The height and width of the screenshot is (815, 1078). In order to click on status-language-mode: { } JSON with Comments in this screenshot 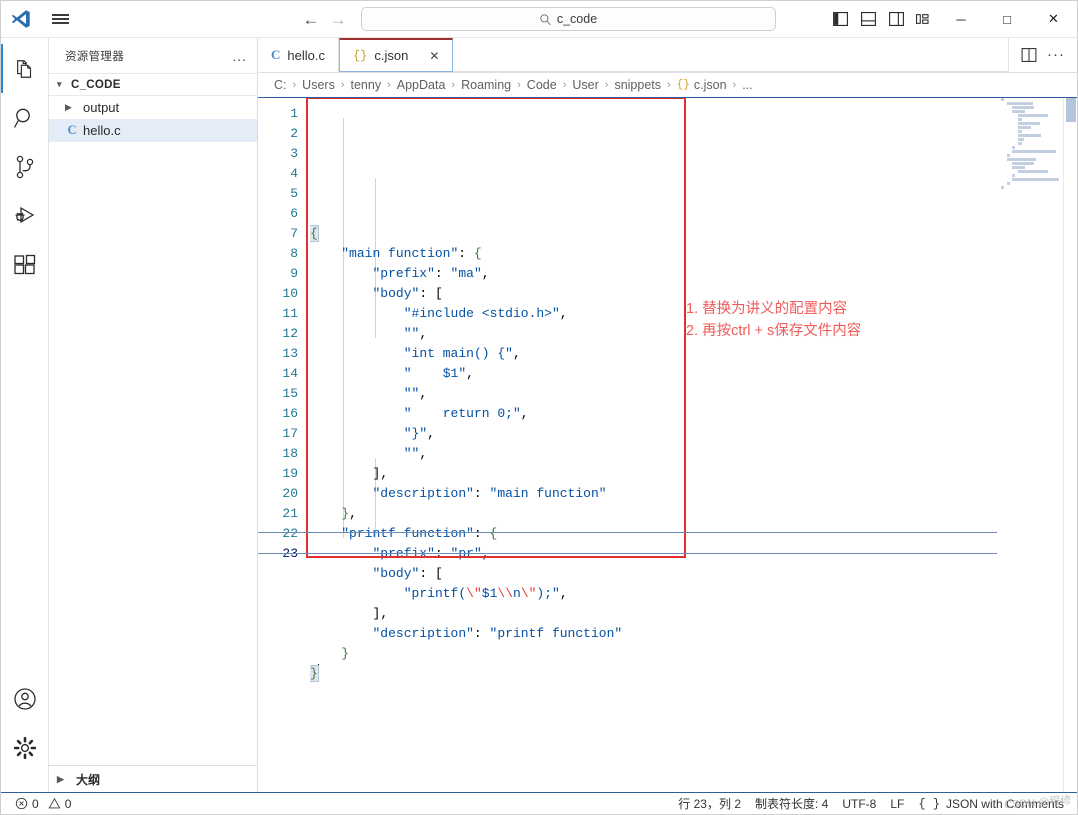, I will do `click(991, 804)`.